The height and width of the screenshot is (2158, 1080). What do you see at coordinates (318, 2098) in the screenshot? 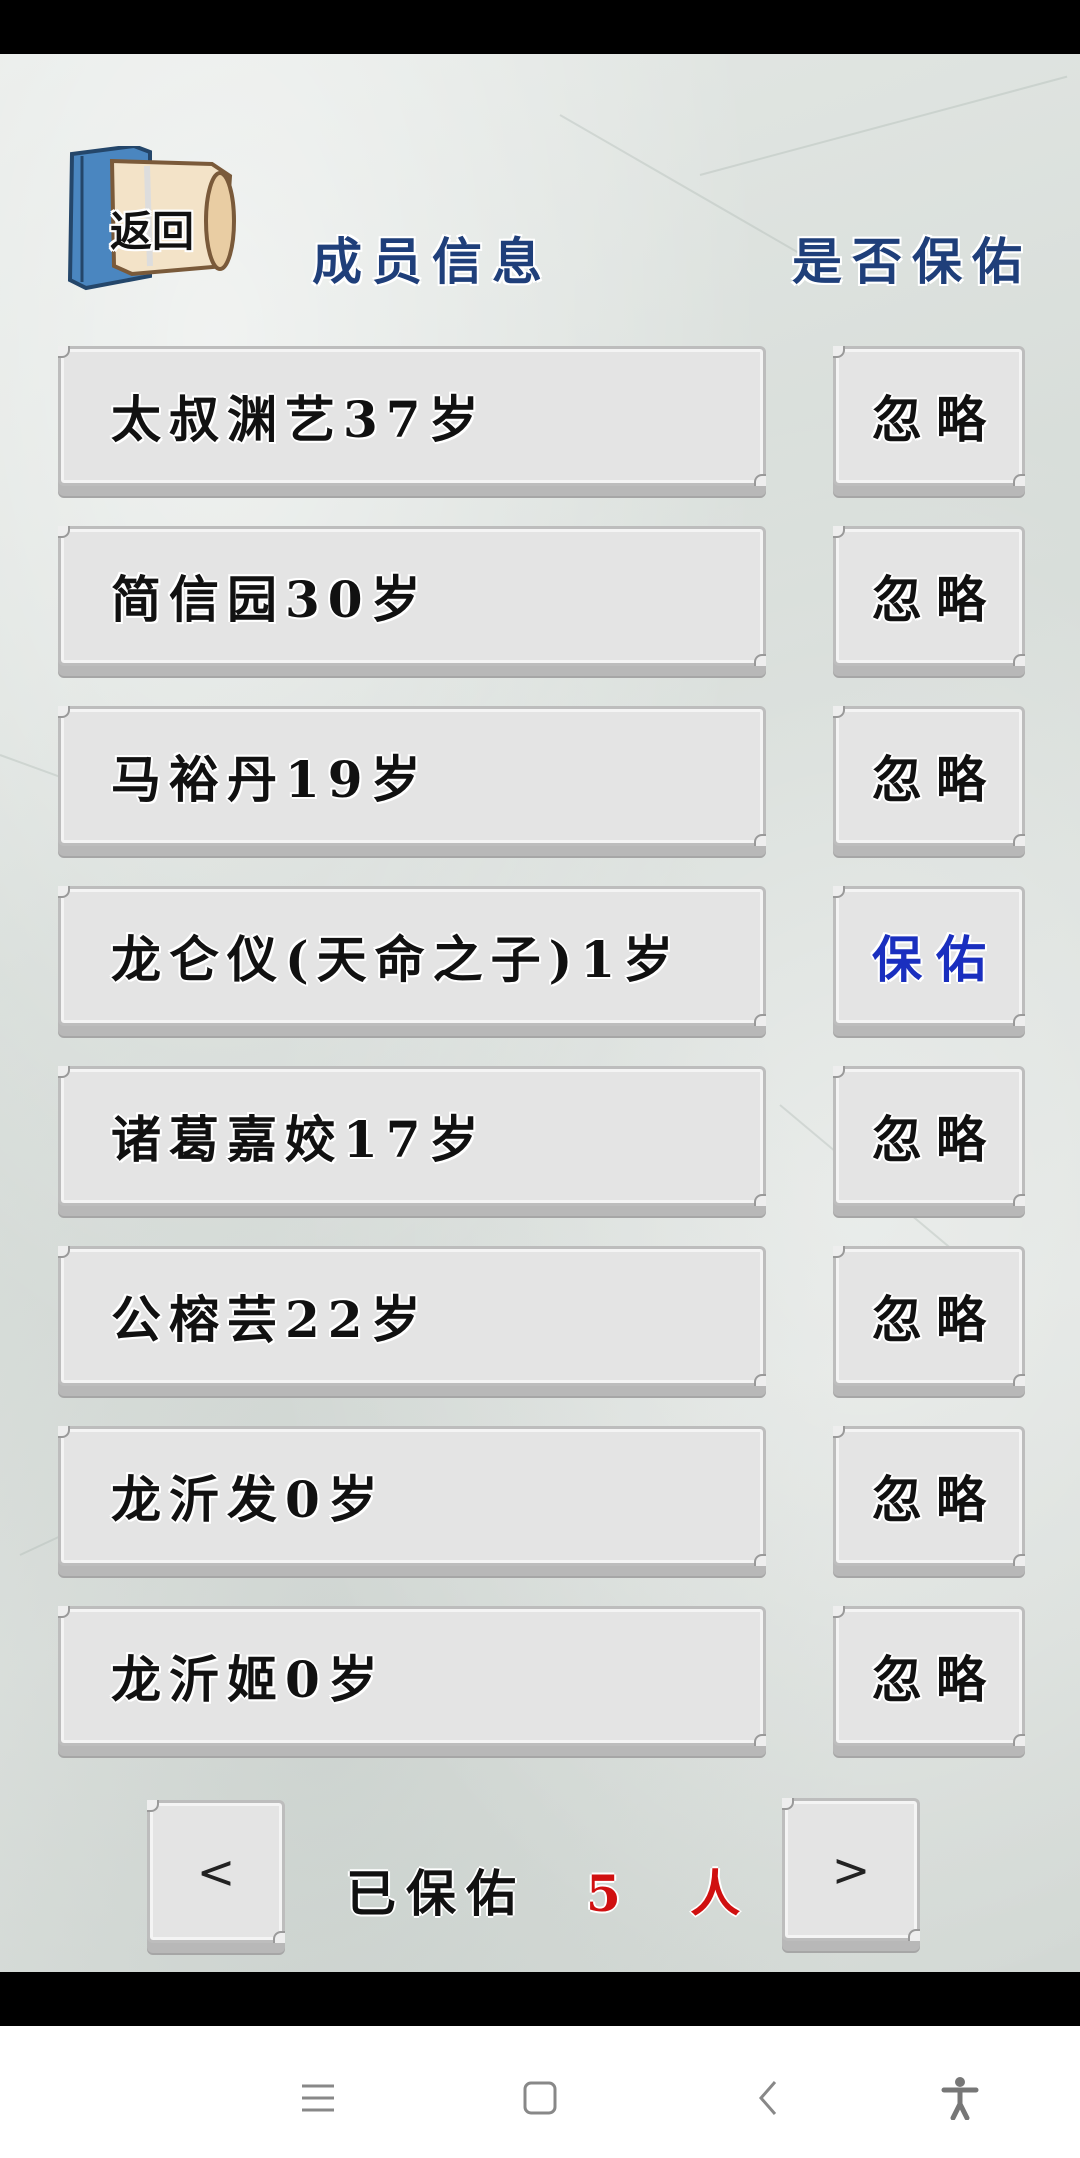
I see `menu-icon` at bounding box center [318, 2098].